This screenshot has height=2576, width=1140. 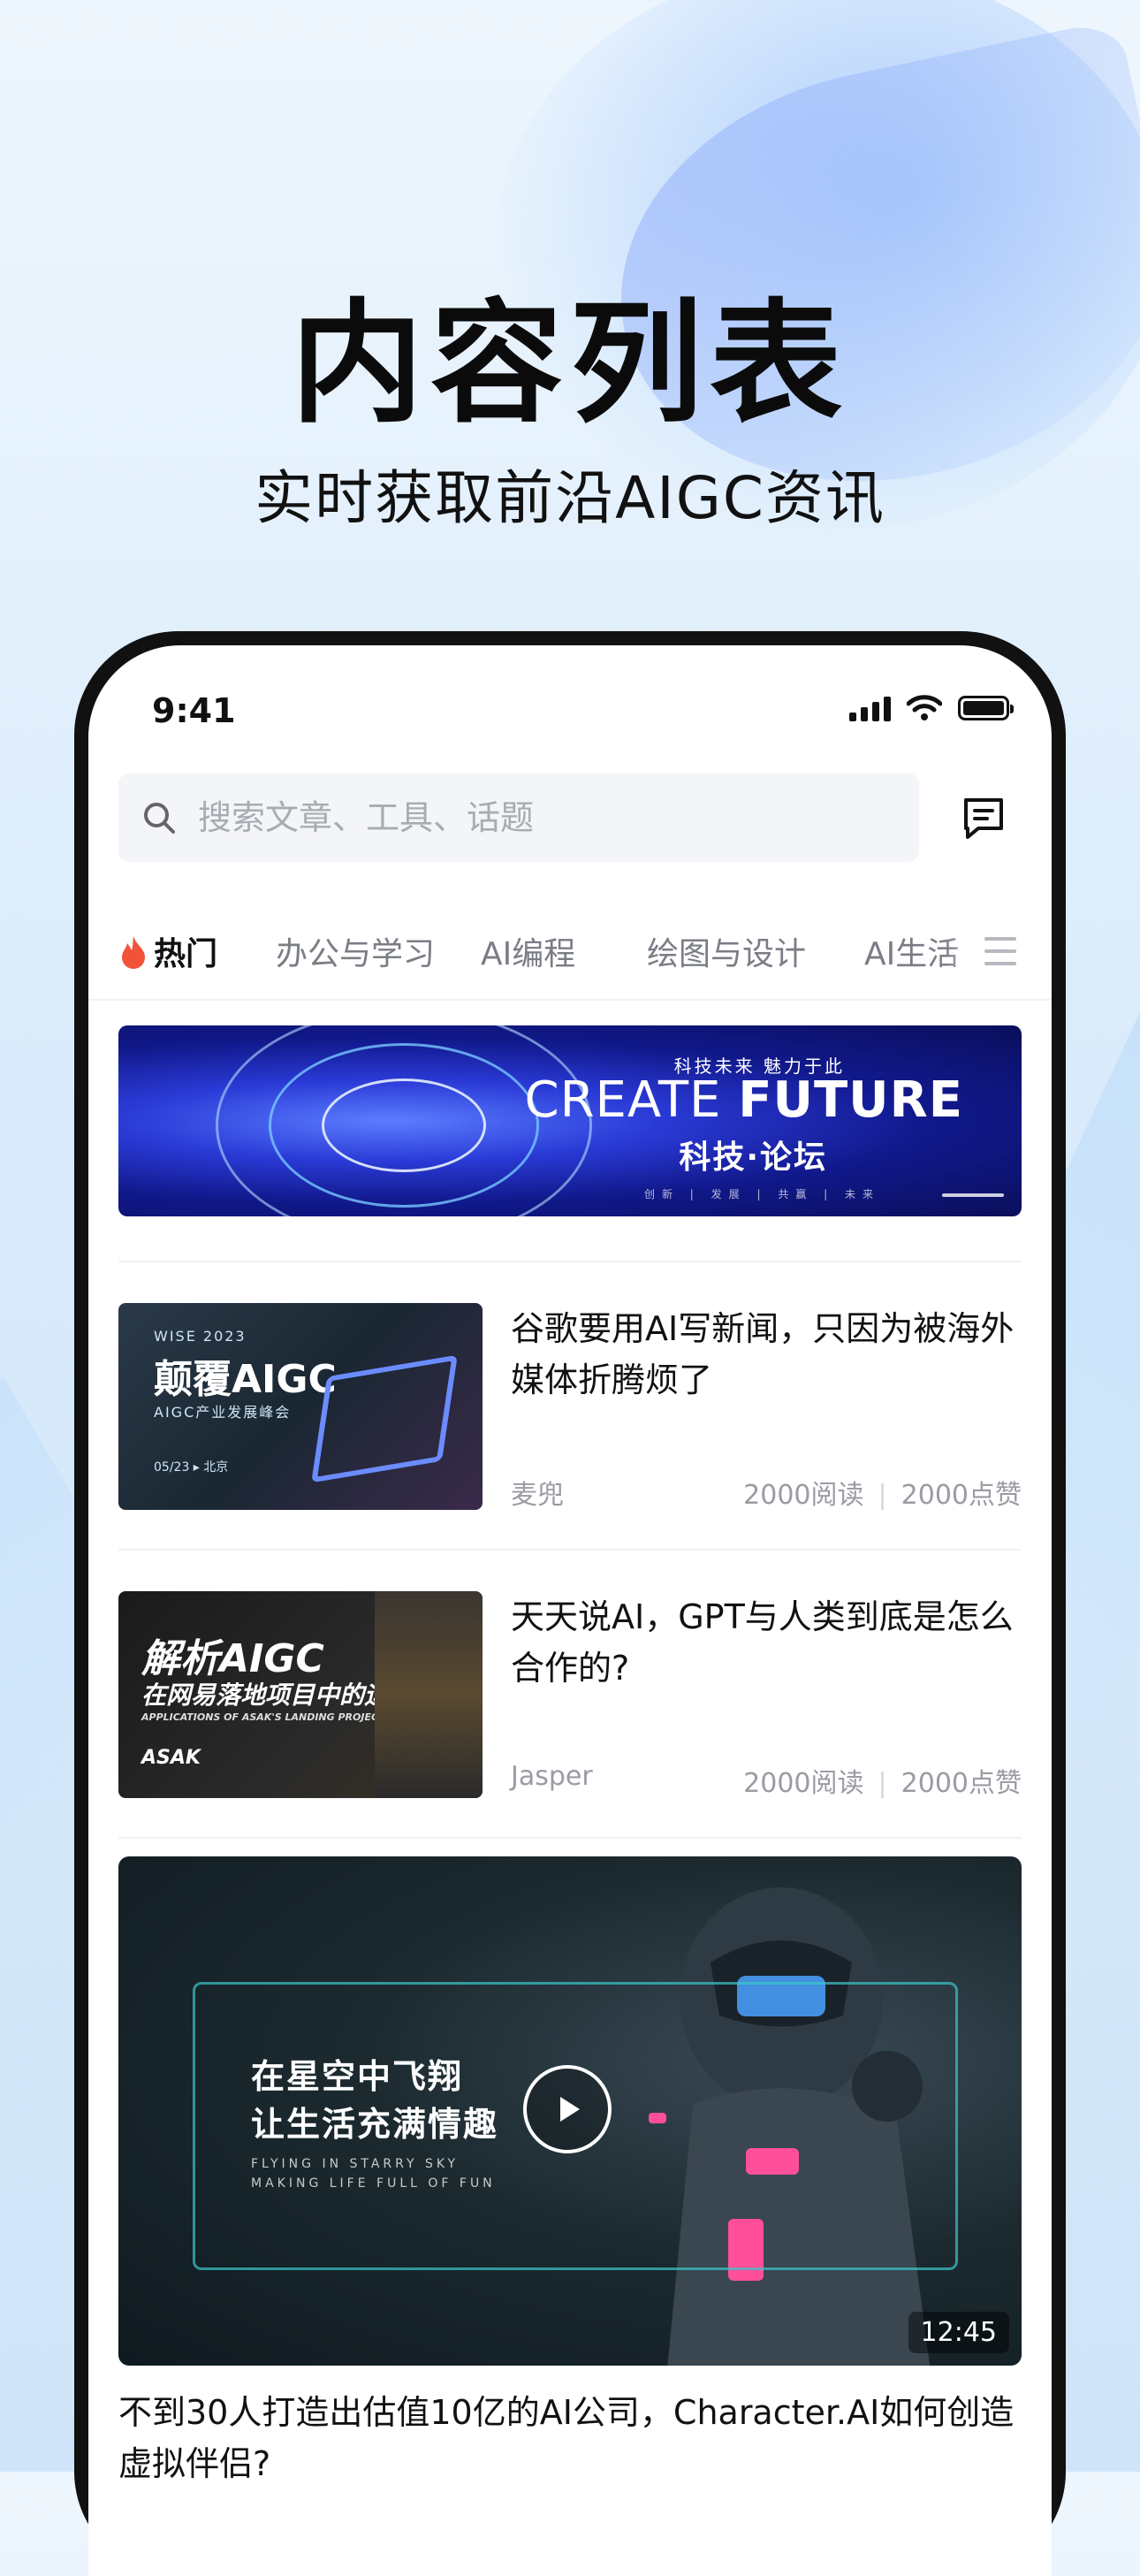 I want to click on thumb-text: 解析AIGC, so click(x=232, y=1658).